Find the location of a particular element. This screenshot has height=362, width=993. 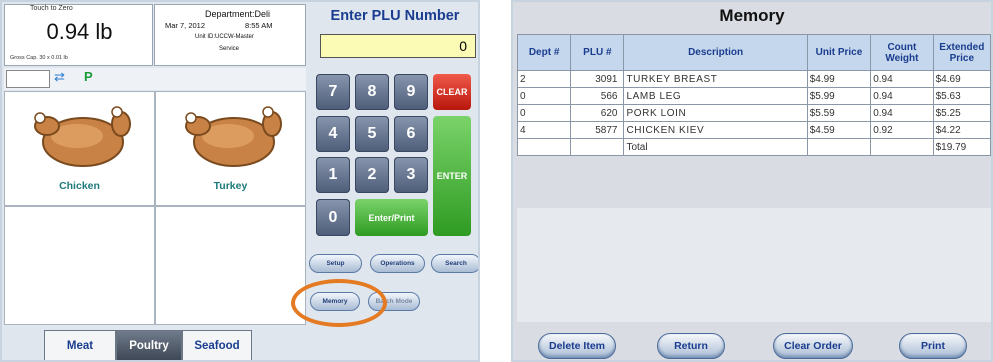

cell-extended-price: $4.69 is located at coordinates (961, 79).